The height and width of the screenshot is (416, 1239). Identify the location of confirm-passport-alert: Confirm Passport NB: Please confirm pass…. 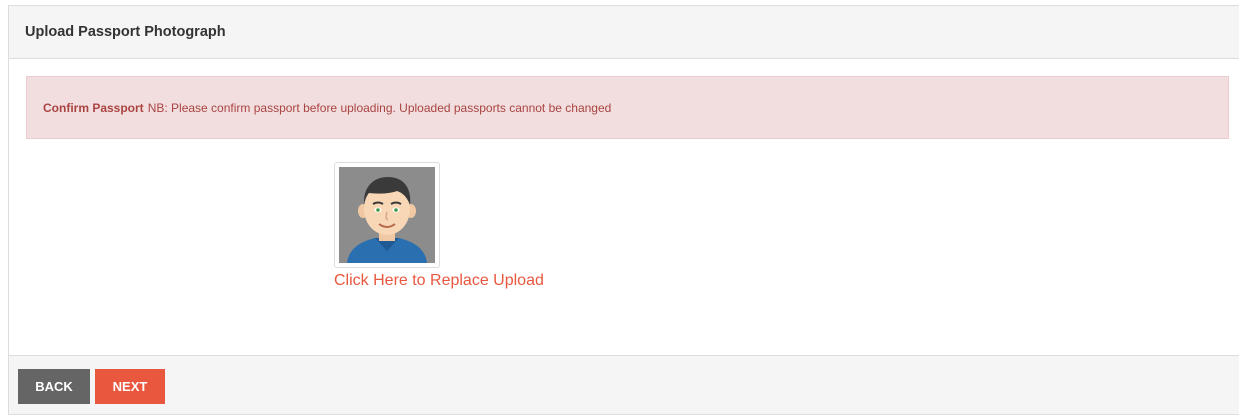
(627, 107).